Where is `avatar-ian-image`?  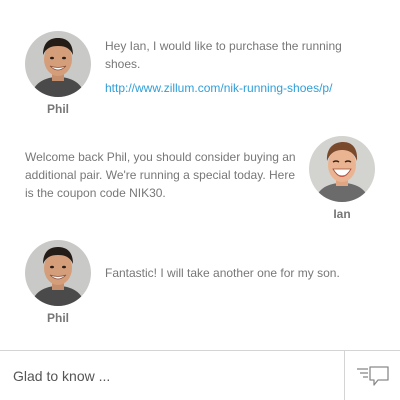
avatar-ian-image is located at coordinates (342, 169).